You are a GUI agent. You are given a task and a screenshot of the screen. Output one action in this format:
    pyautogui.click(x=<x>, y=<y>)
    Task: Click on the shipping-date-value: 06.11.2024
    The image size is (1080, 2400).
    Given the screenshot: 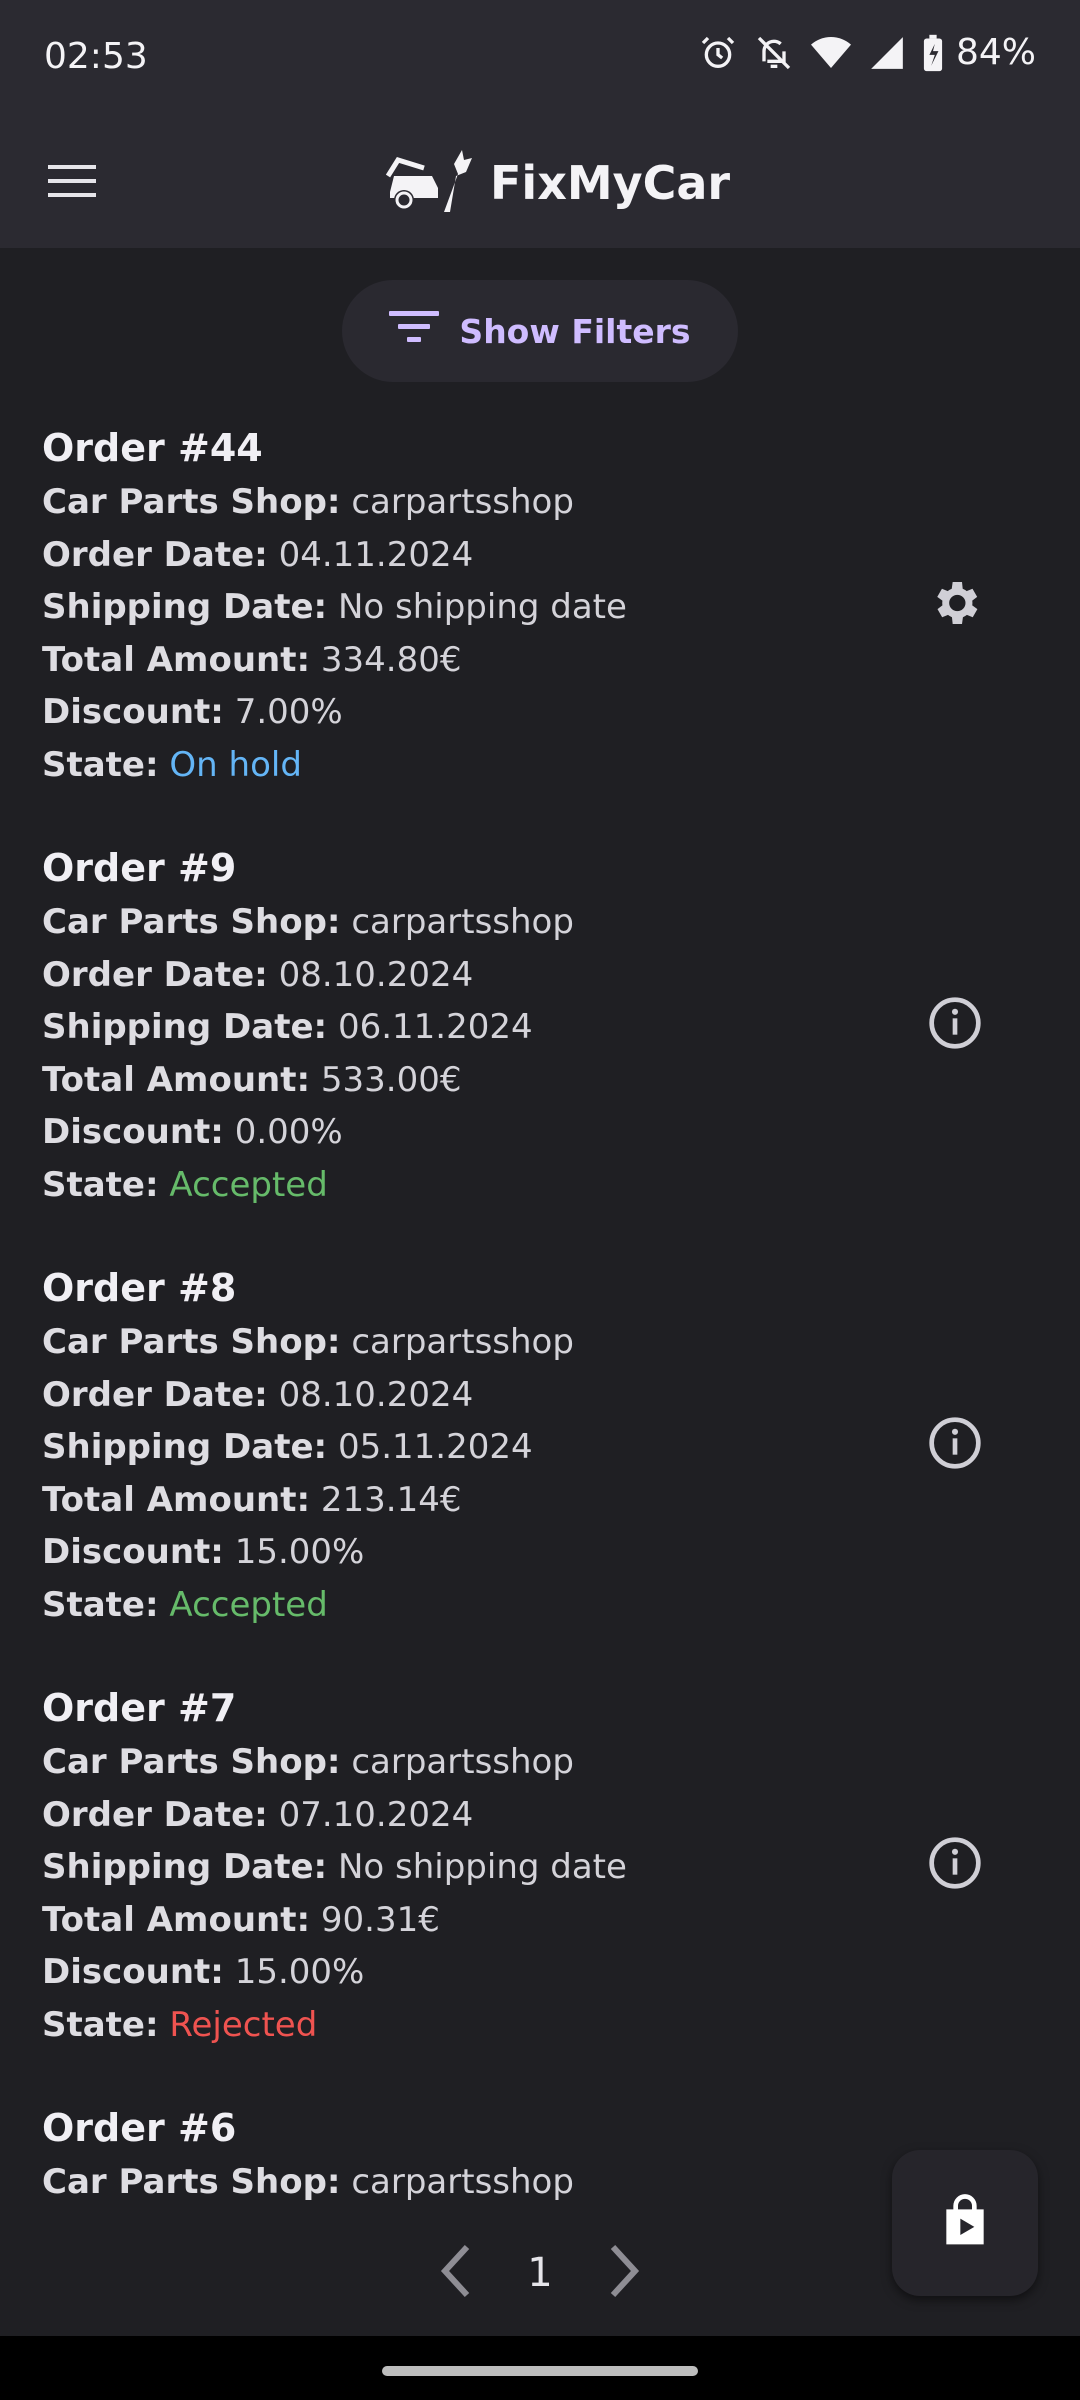 What is the action you would take?
    pyautogui.click(x=435, y=1027)
    